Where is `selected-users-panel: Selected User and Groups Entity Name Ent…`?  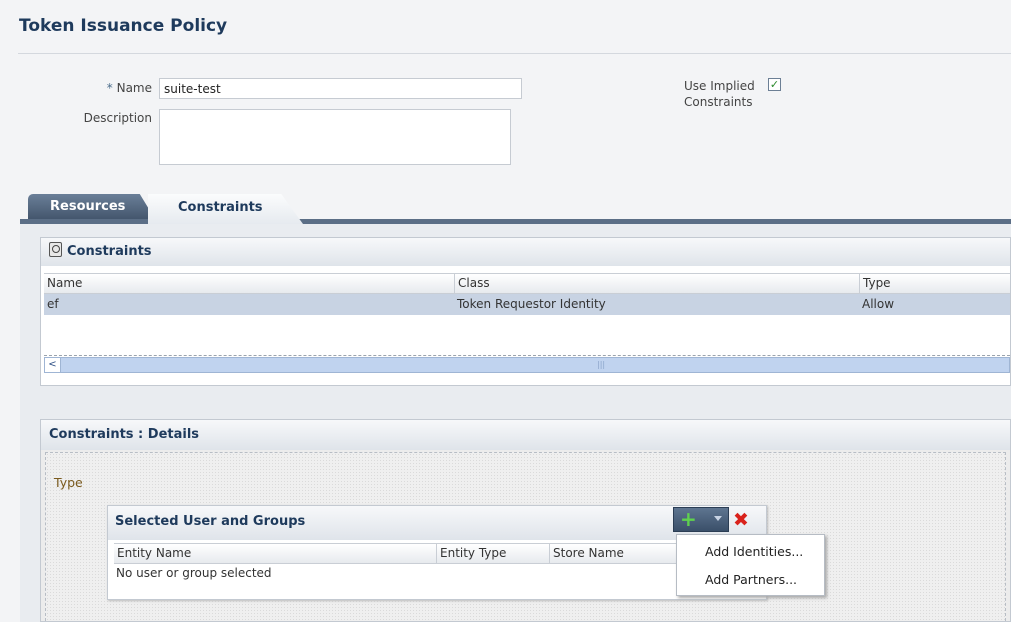 selected-users-panel: Selected User and Groups Entity Name Ent… is located at coordinates (437, 552).